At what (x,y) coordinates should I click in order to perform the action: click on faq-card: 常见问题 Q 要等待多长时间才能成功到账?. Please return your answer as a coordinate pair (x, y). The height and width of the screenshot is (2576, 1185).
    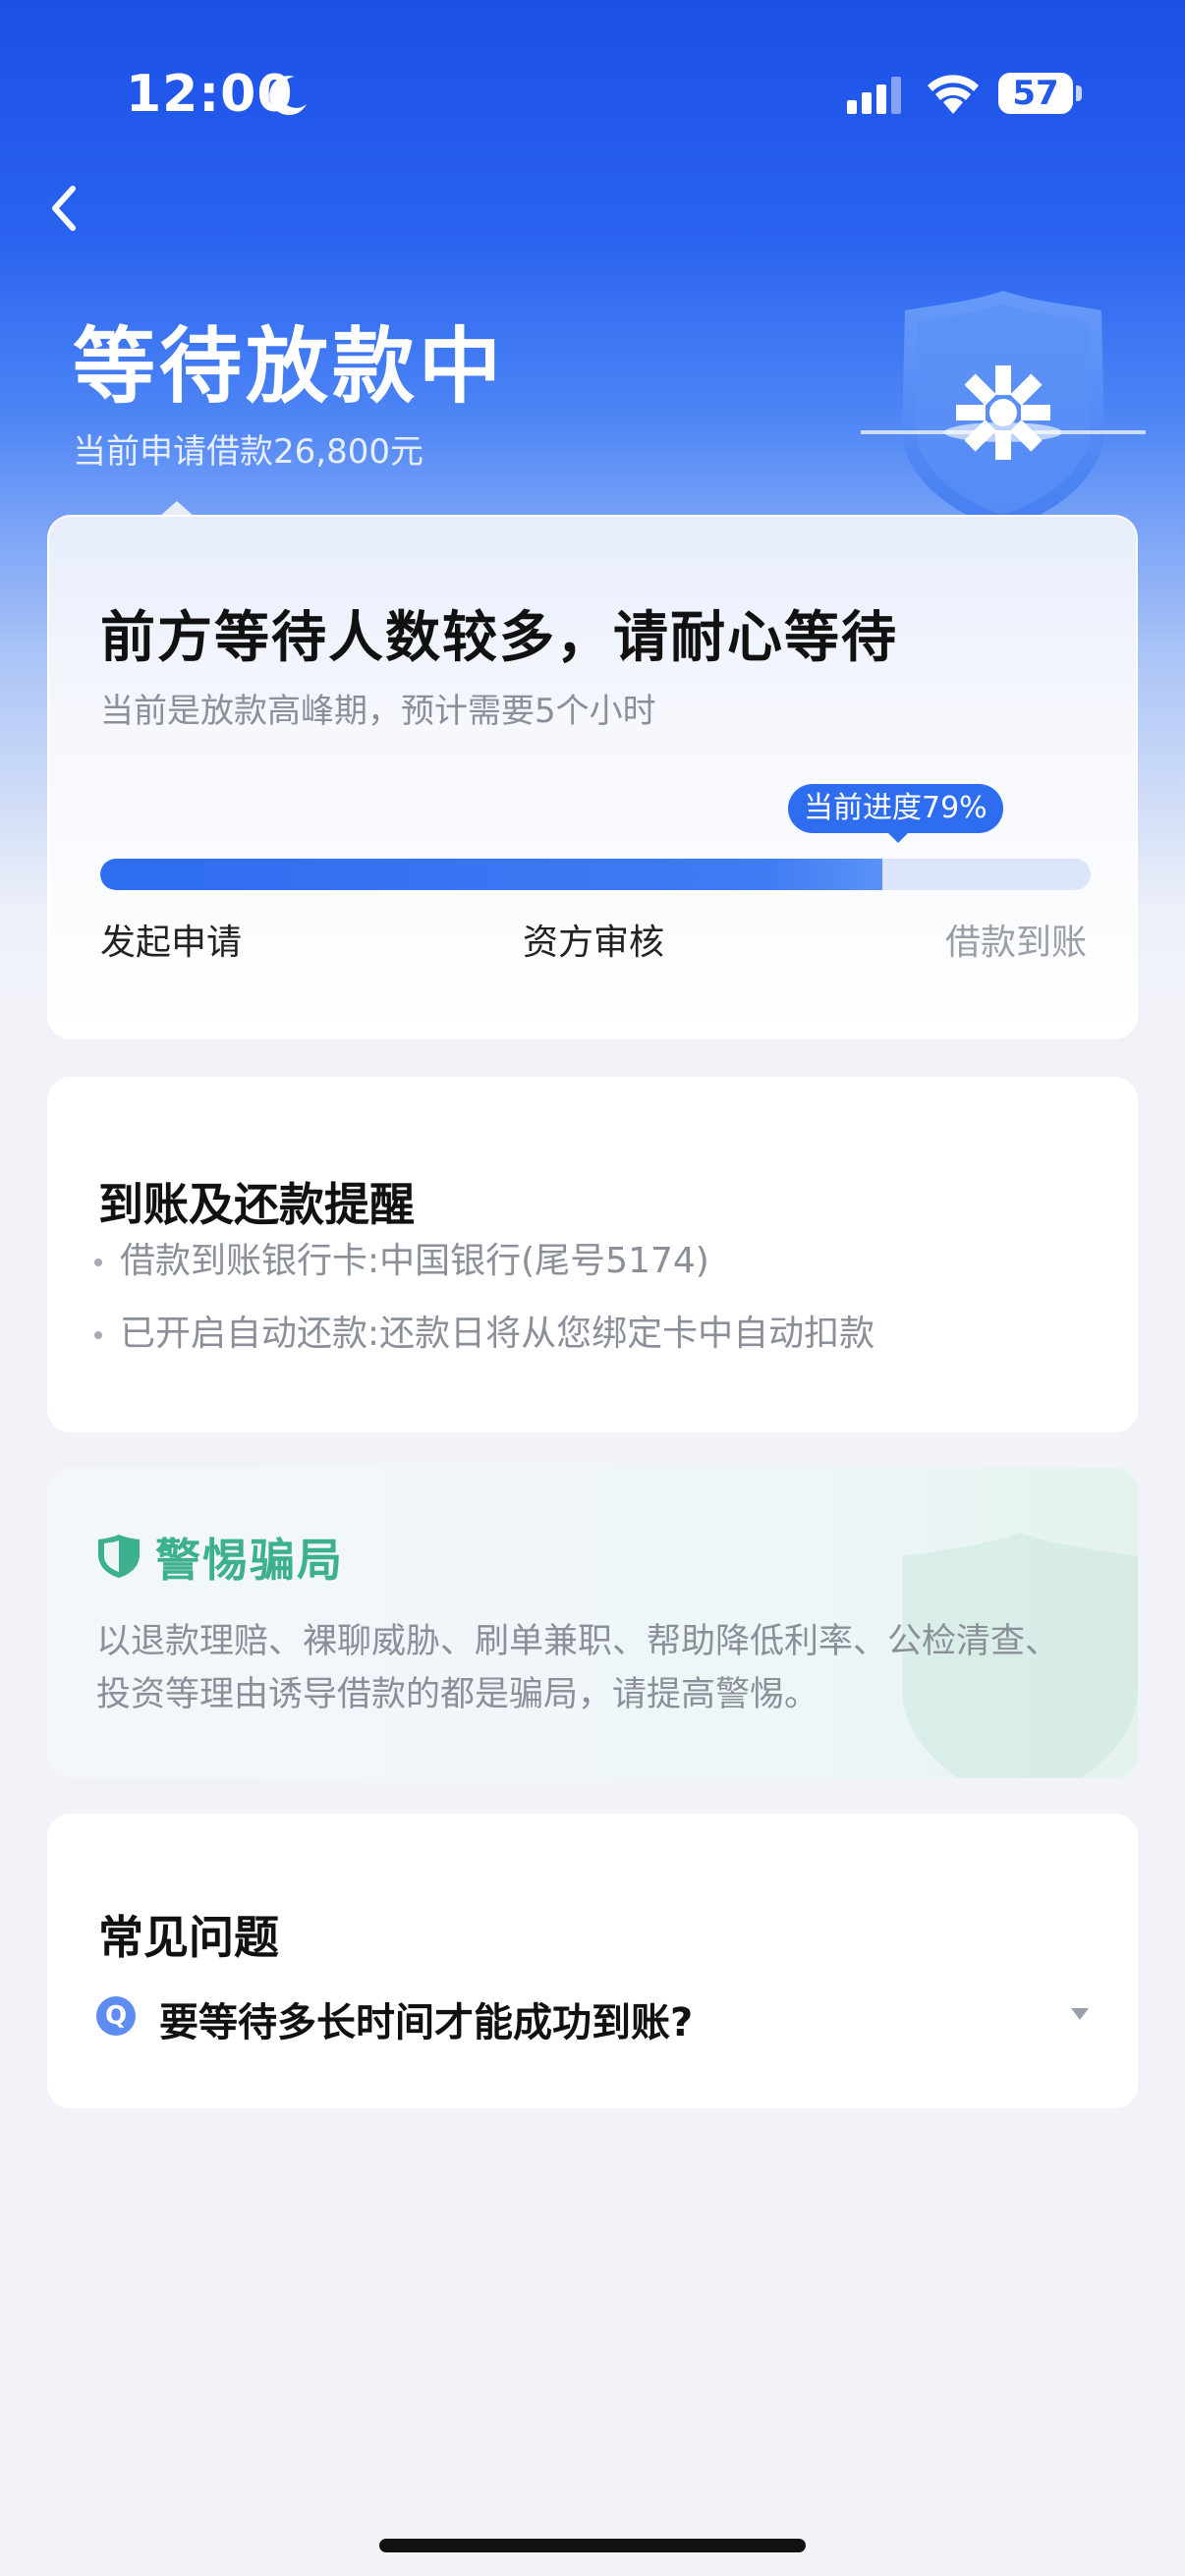
    Looking at the image, I should click on (592, 1961).